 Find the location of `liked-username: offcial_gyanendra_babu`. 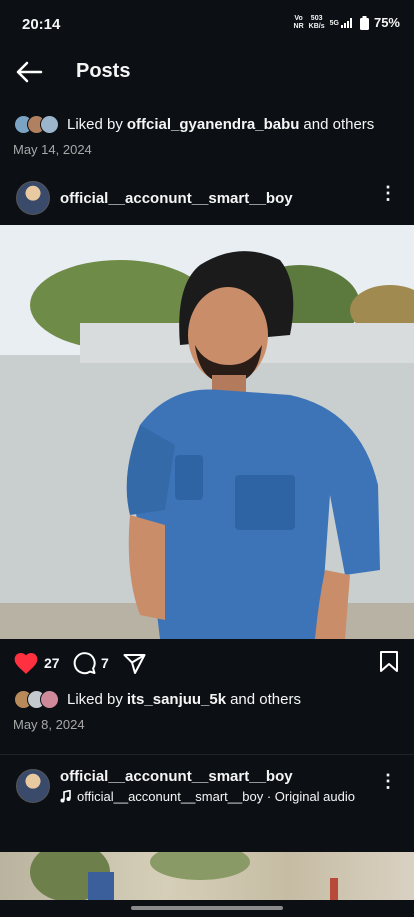

liked-username: offcial_gyanendra_babu is located at coordinates (213, 124).